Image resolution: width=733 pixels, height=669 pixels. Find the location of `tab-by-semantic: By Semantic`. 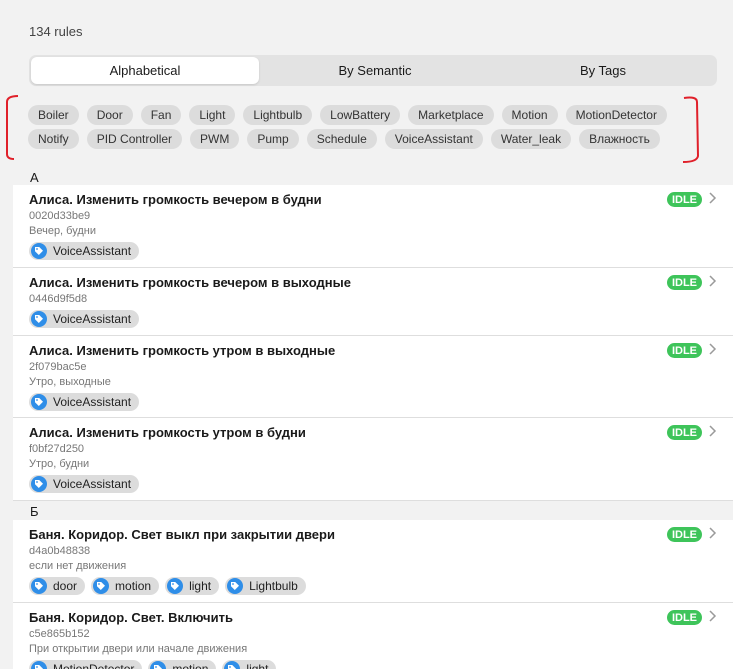

tab-by-semantic: By Semantic is located at coordinates (375, 70).